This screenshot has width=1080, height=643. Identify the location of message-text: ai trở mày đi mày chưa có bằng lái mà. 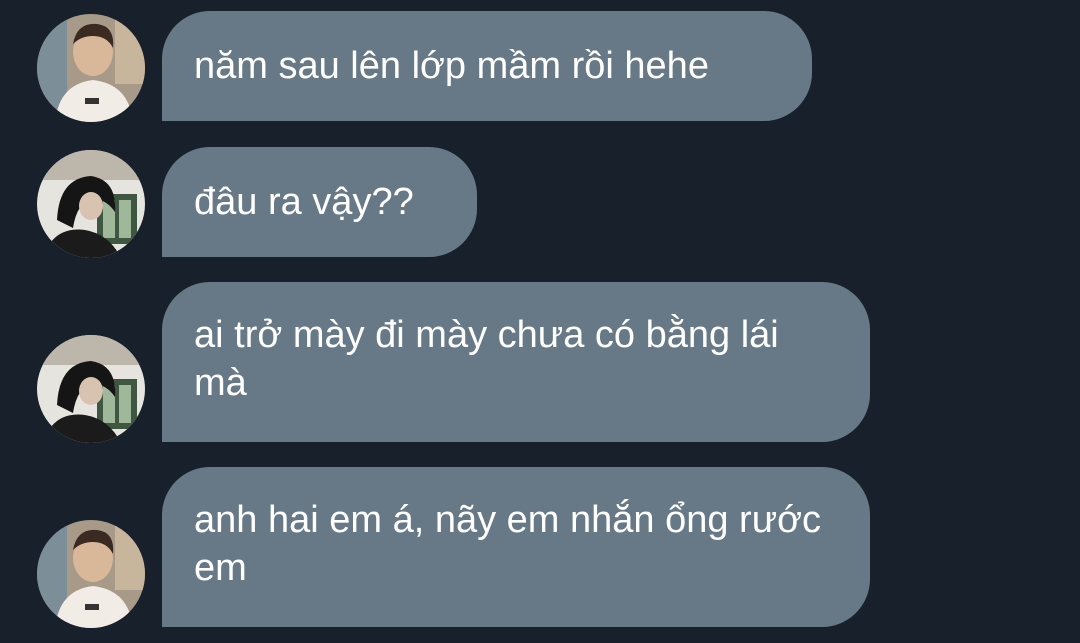
(486, 359).